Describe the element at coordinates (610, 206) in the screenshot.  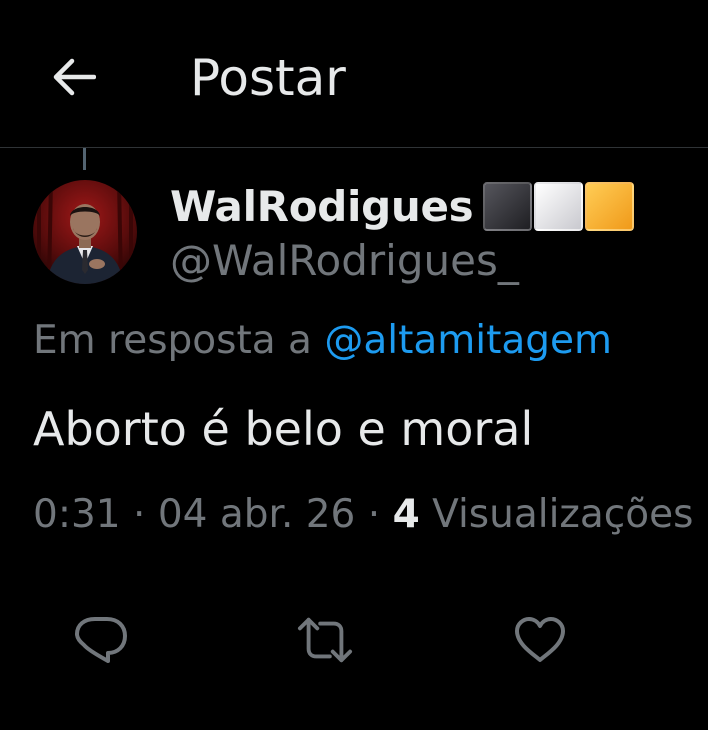
I see `orange-square-emoji` at that location.